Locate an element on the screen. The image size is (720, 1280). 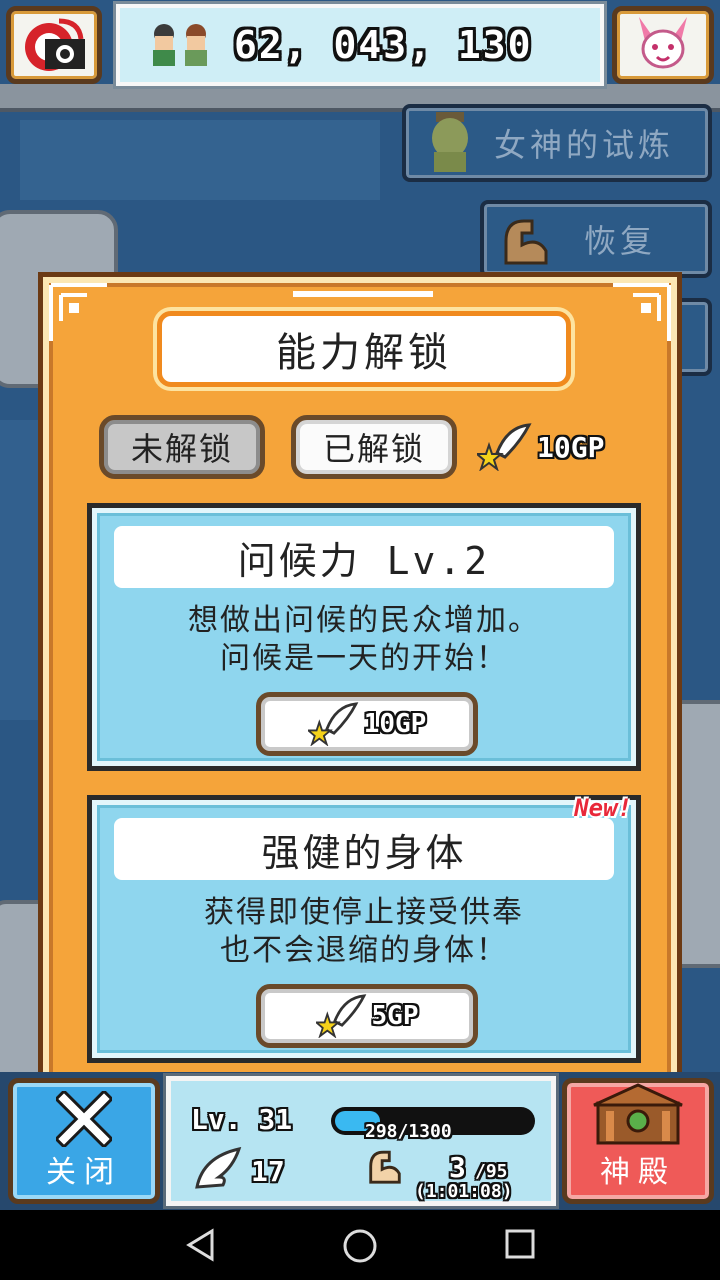
player-status: Lv. 31 298/1300 17 3 /95 (1:01:08) is located at coordinates (361, 1141).